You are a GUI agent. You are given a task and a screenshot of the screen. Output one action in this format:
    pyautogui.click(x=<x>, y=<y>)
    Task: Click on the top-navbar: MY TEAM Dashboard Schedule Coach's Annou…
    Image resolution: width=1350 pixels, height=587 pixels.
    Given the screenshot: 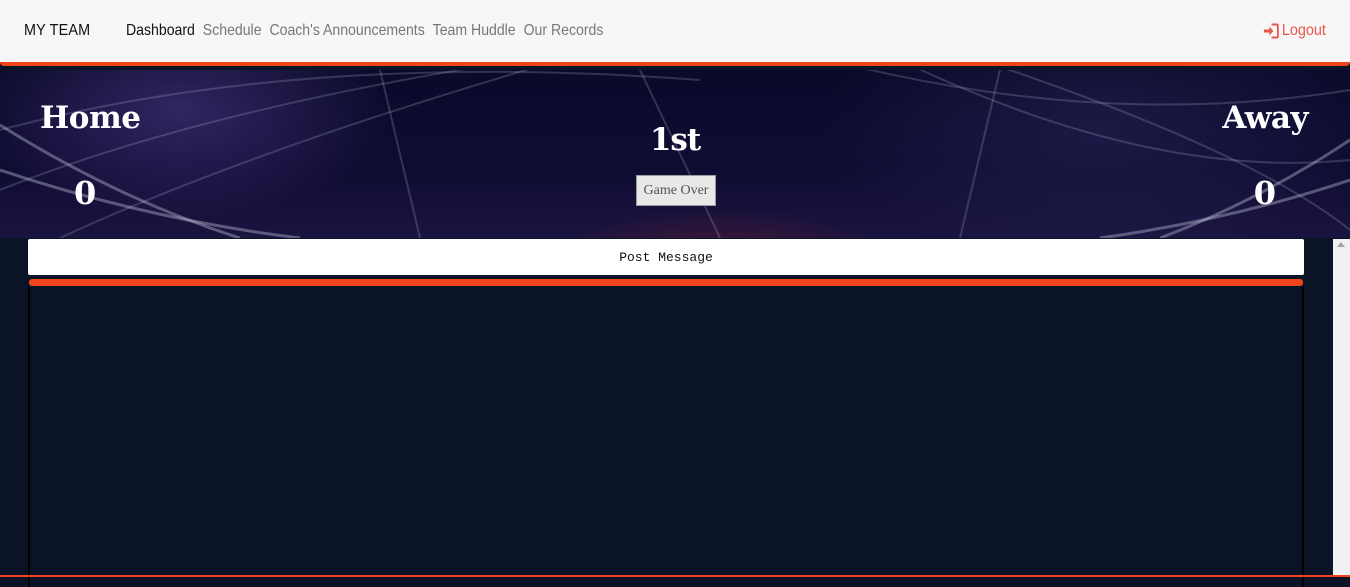 What is the action you would take?
    pyautogui.click(x=675, y=33)
    